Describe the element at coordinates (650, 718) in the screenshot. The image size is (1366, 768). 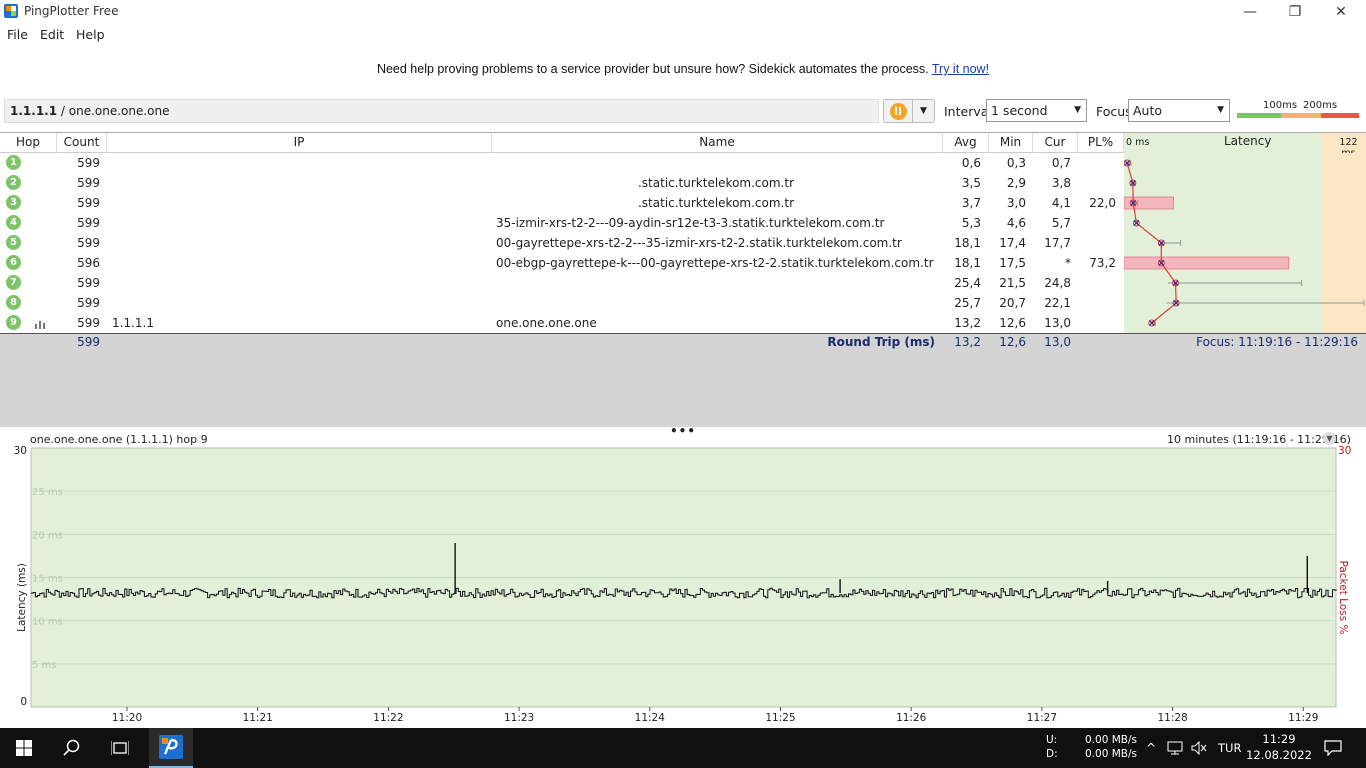
I see `x-tick-label: 11:24` at that location.